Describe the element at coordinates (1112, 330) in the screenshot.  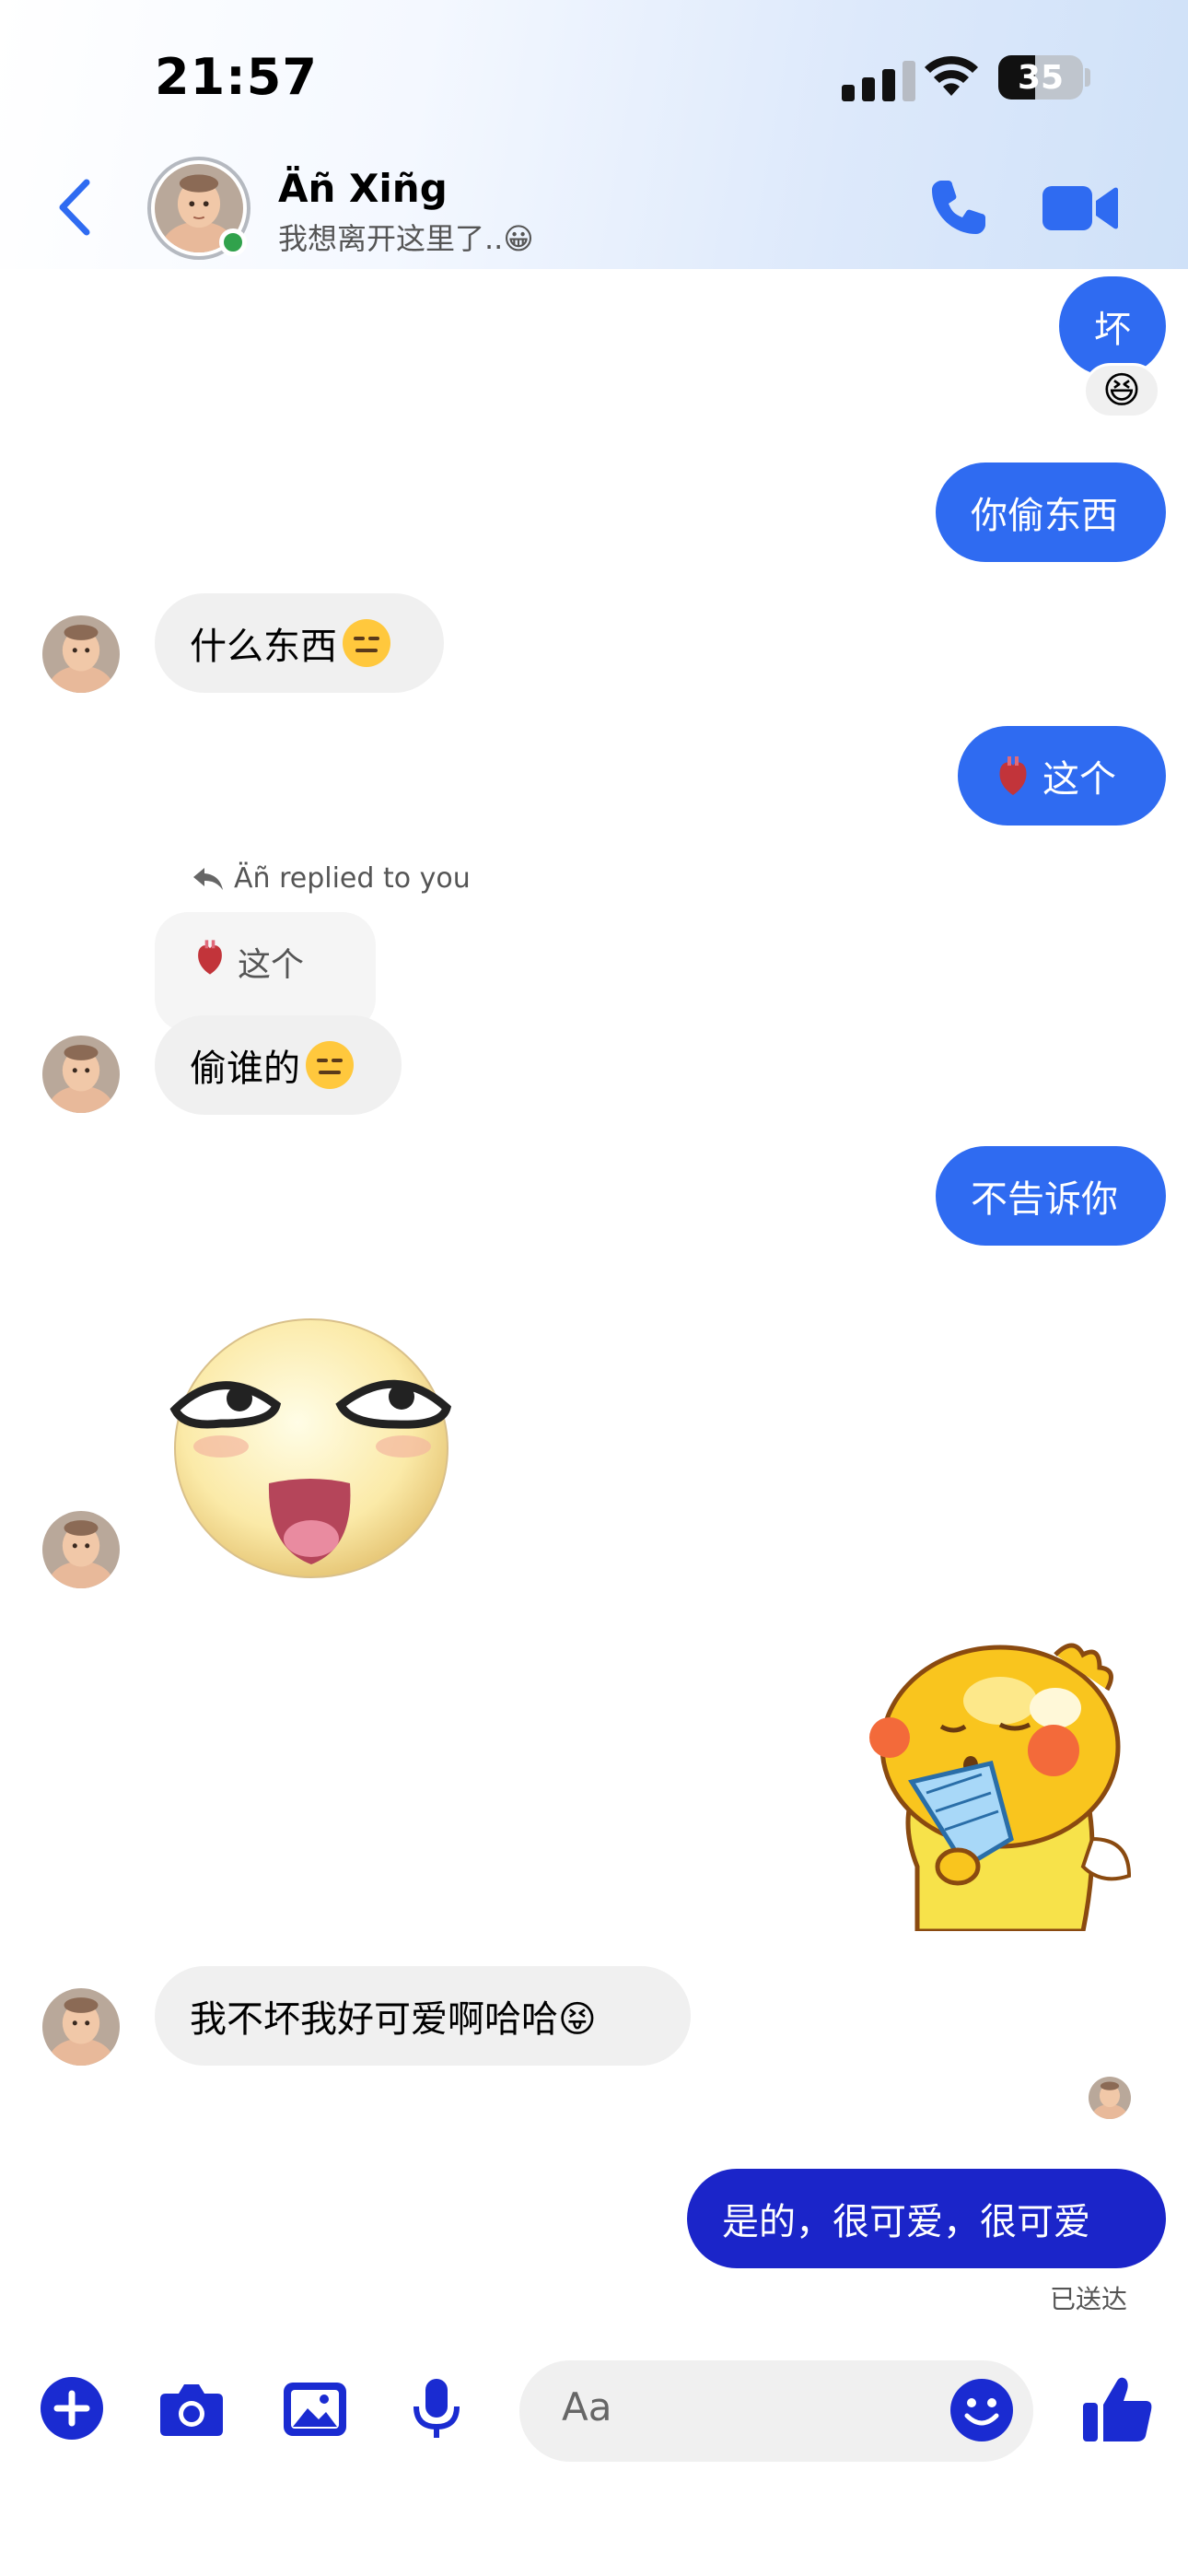
I see `message-text: 坏` at that location.